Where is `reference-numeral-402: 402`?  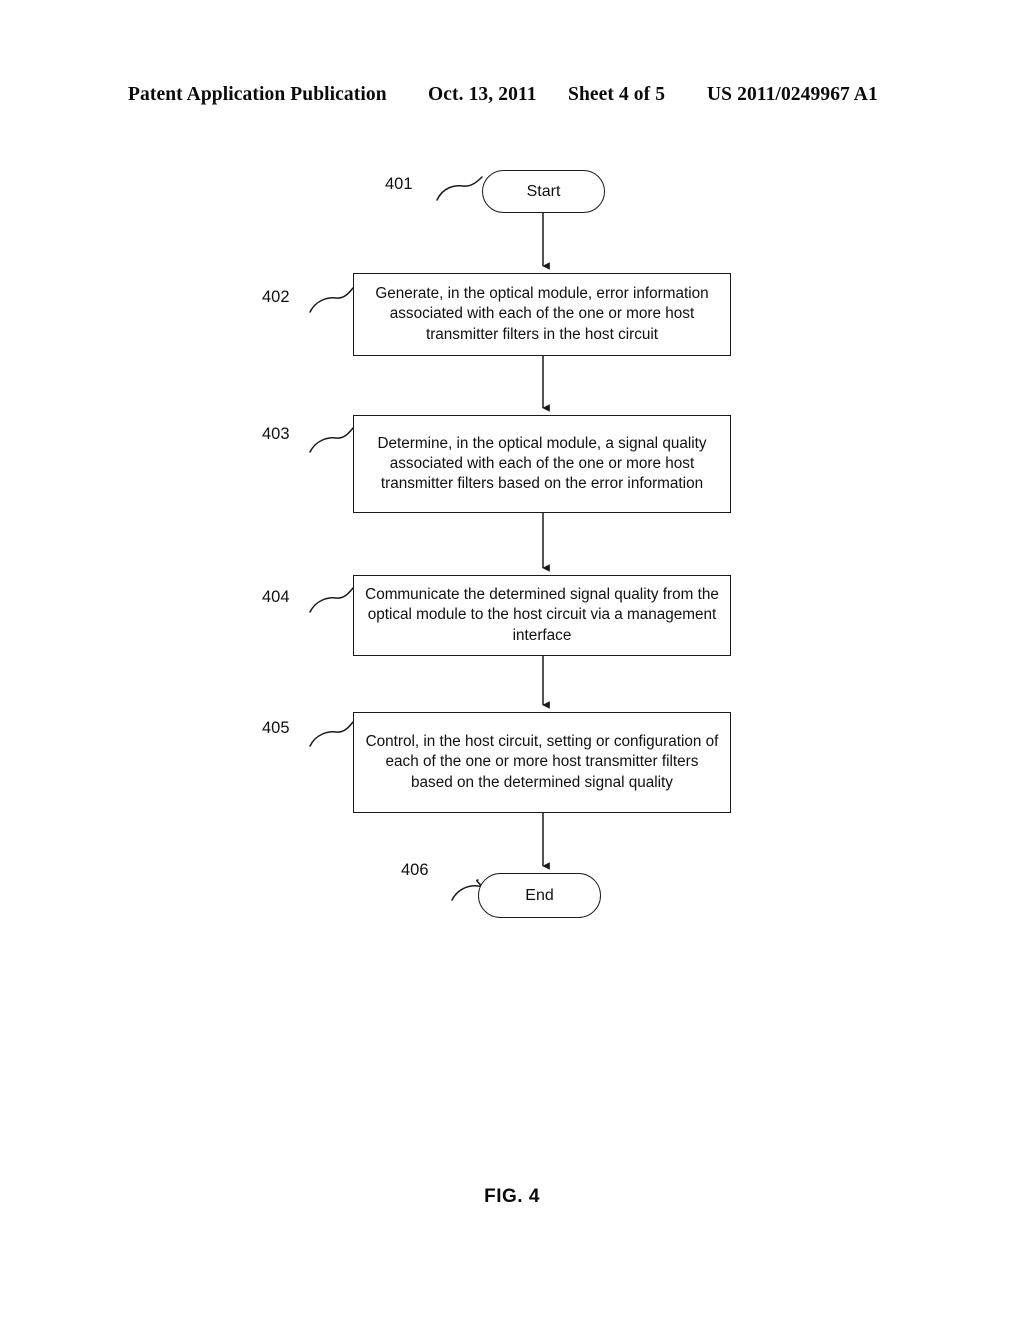 reference-numeral-402: 402 is located at coordinates (276, 297).